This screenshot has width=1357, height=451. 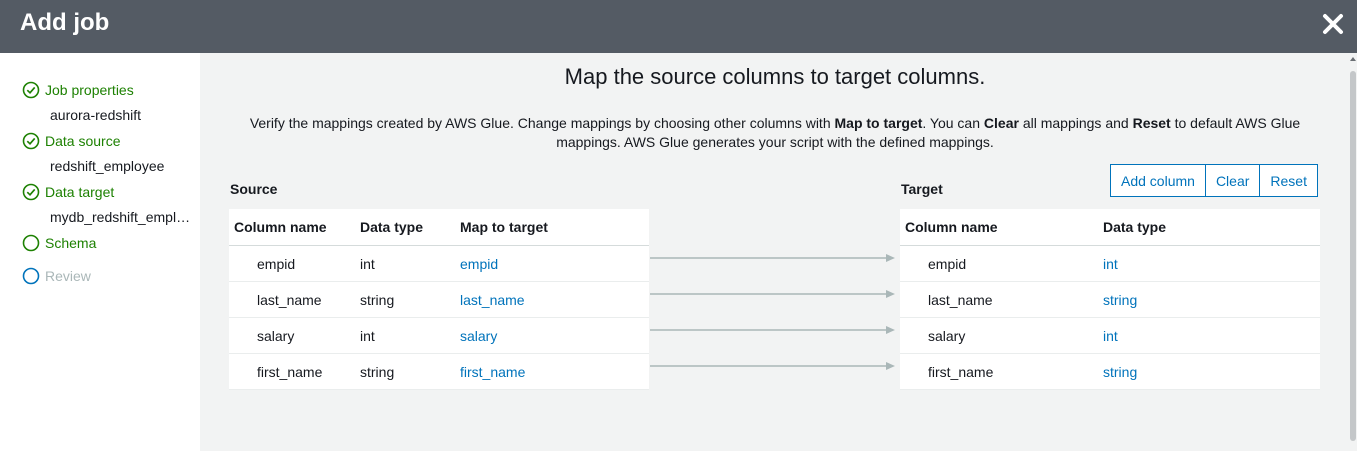 What do you see at coordinates (1333, 24) in the screenshot?
I see `close-icon` at bounding box center [1333, 24].